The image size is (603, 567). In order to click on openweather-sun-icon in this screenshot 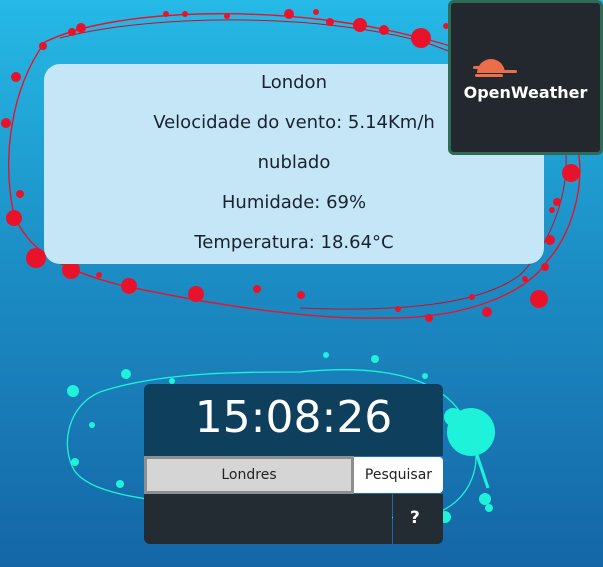, I will do `click(495, 68)`.